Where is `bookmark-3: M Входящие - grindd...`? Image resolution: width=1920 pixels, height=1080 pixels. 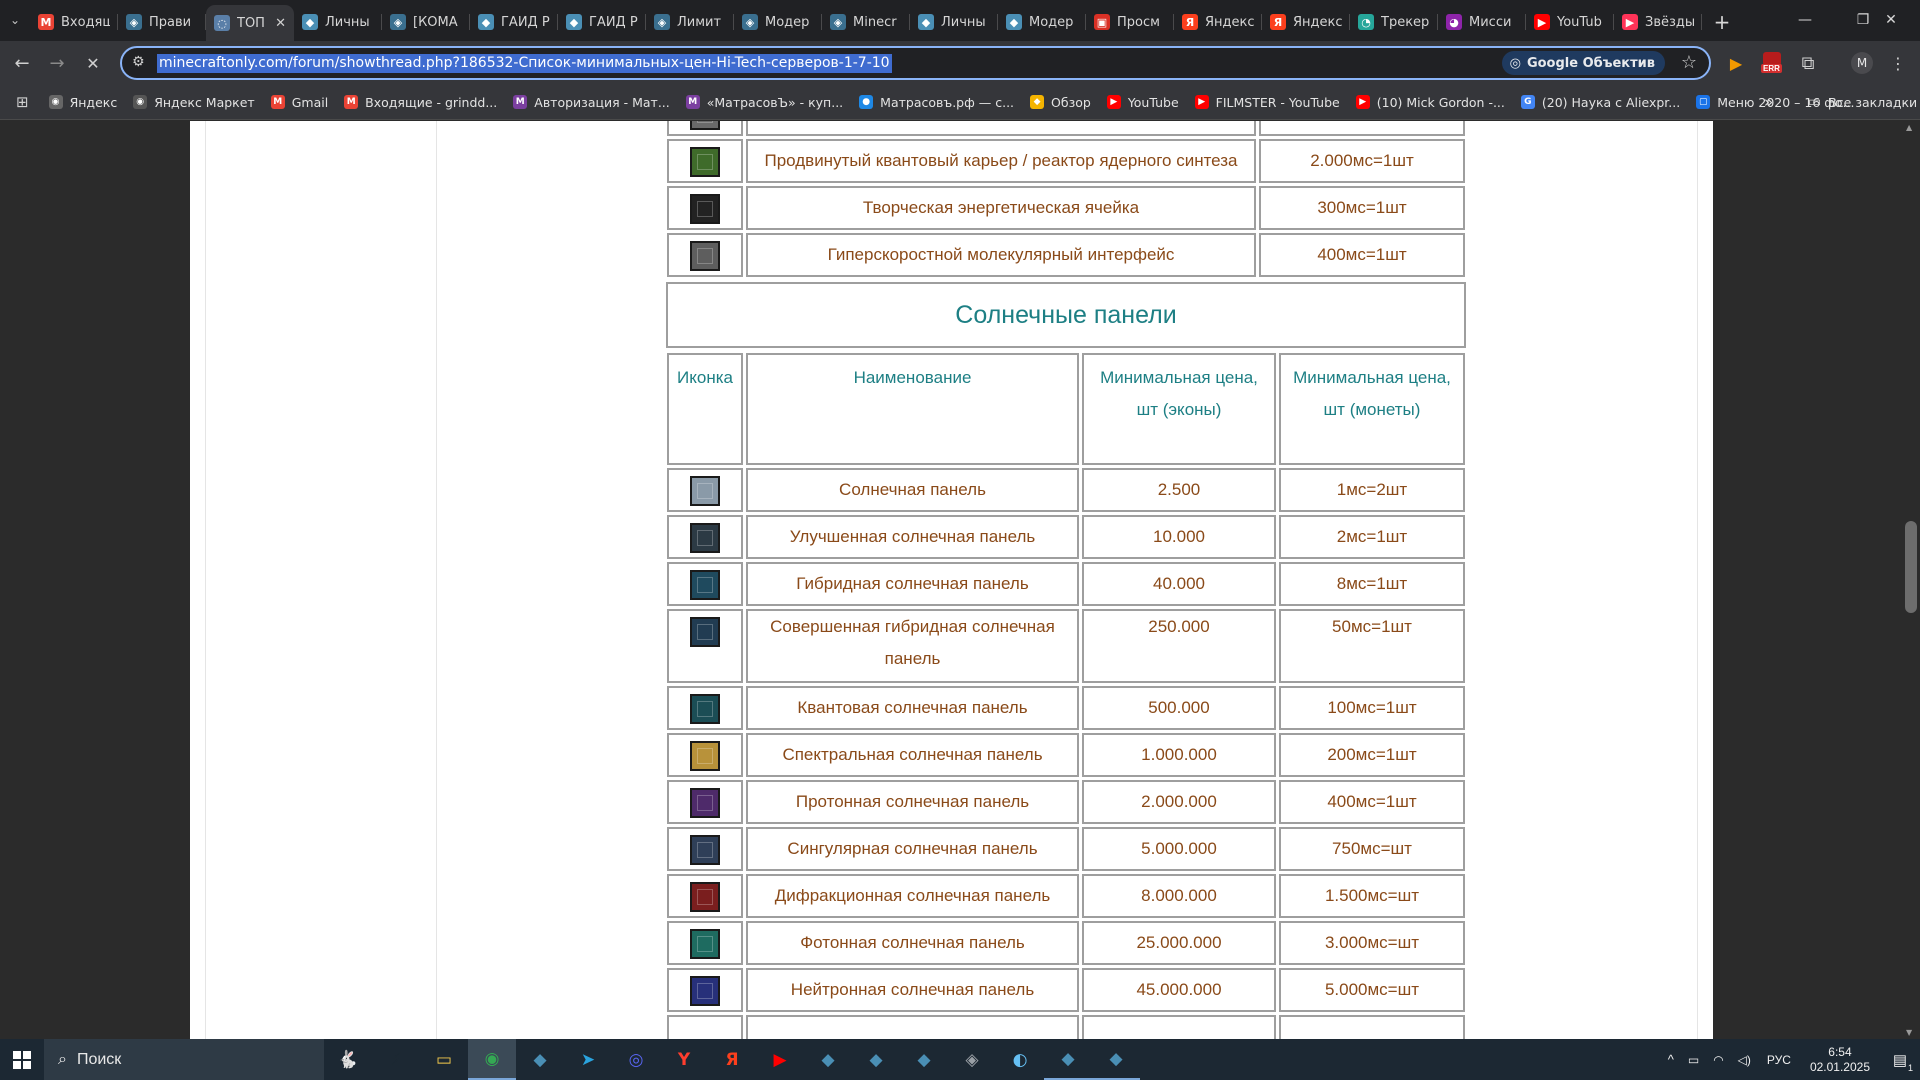
bookmark-3: M Входящие - grindd... is located at coordinates (420, 102).